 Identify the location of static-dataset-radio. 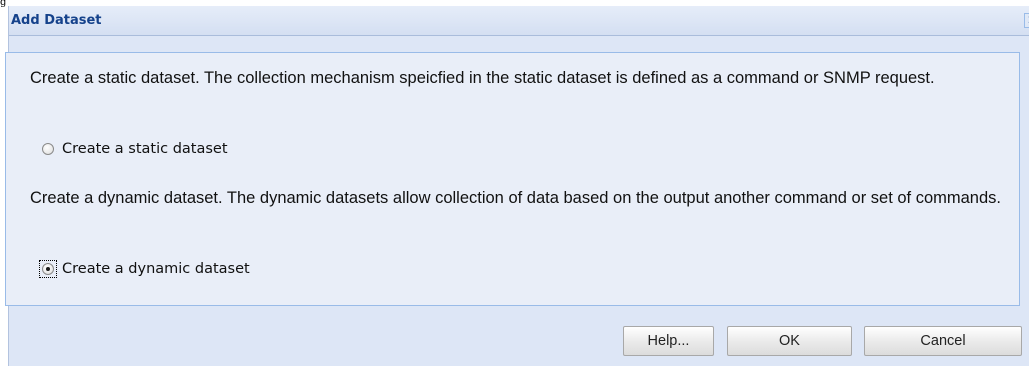
(48, 149).